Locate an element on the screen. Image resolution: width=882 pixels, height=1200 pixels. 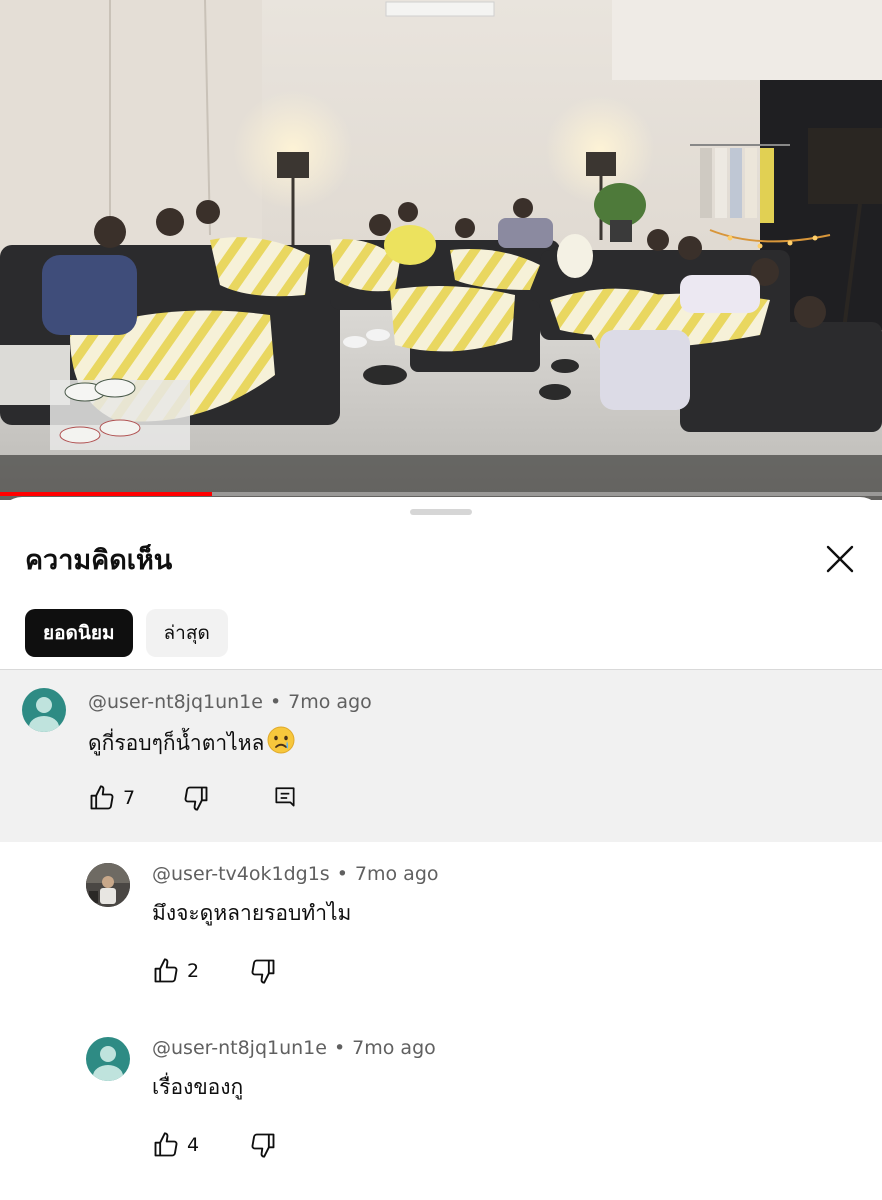
avatar-photo is located at coordinates (108, 885).